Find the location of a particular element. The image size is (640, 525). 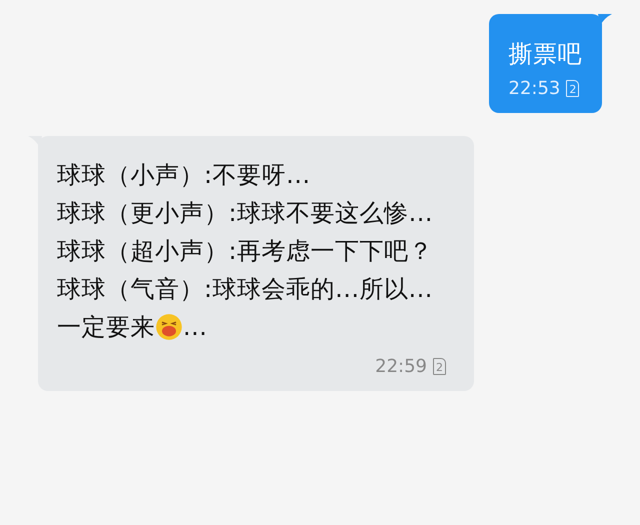

message-time: 22:53 is located at coordinates (534, 88).